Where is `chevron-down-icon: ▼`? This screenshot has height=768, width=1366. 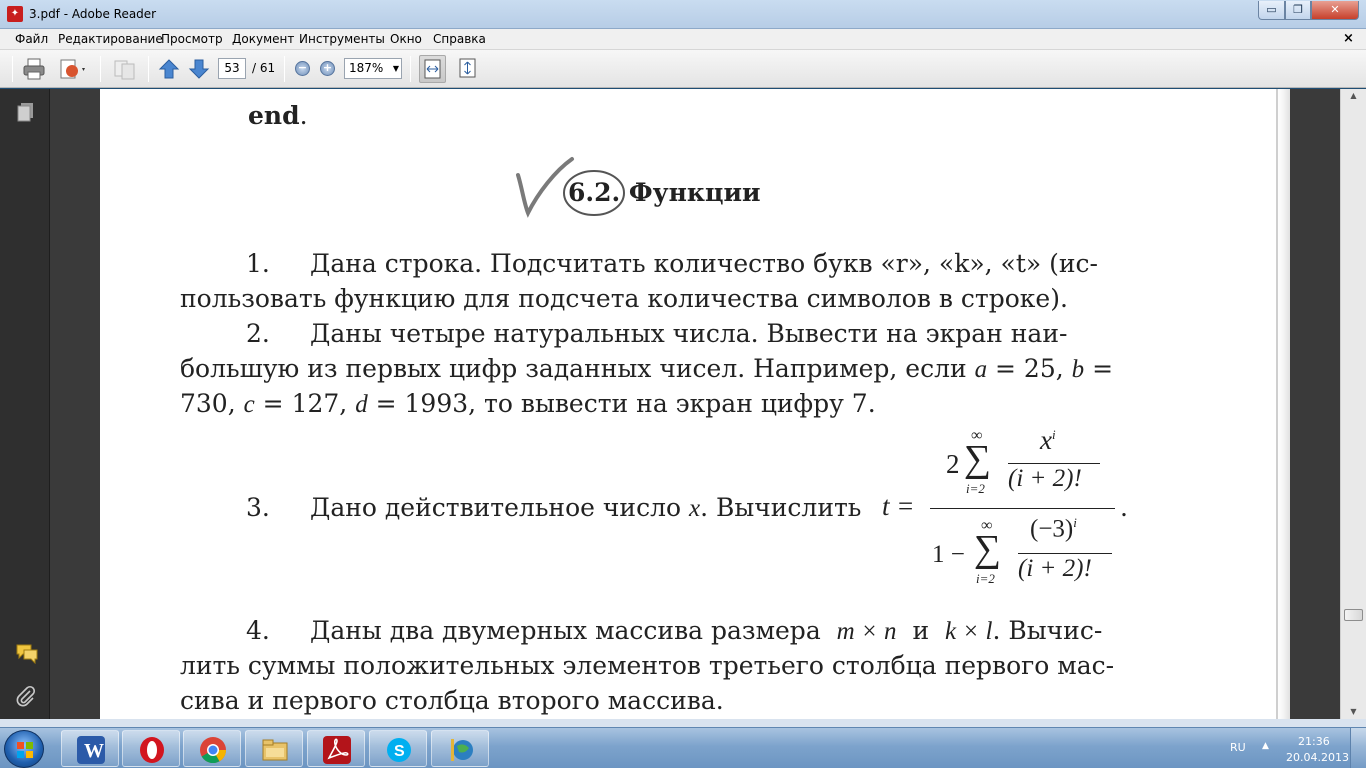
chevron-down-icon: ▼ is located at coordinates (395, 68).